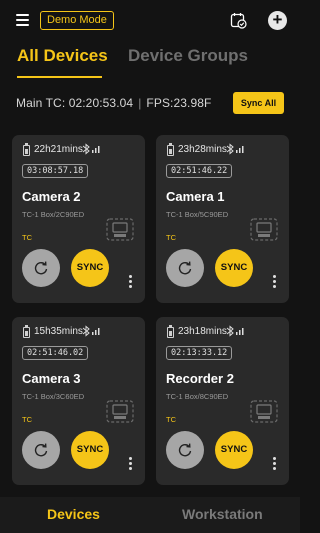  Describe the element at coordinates (258, 103) in the screenshot. I see `sync-all-button: Sync All` at that location.